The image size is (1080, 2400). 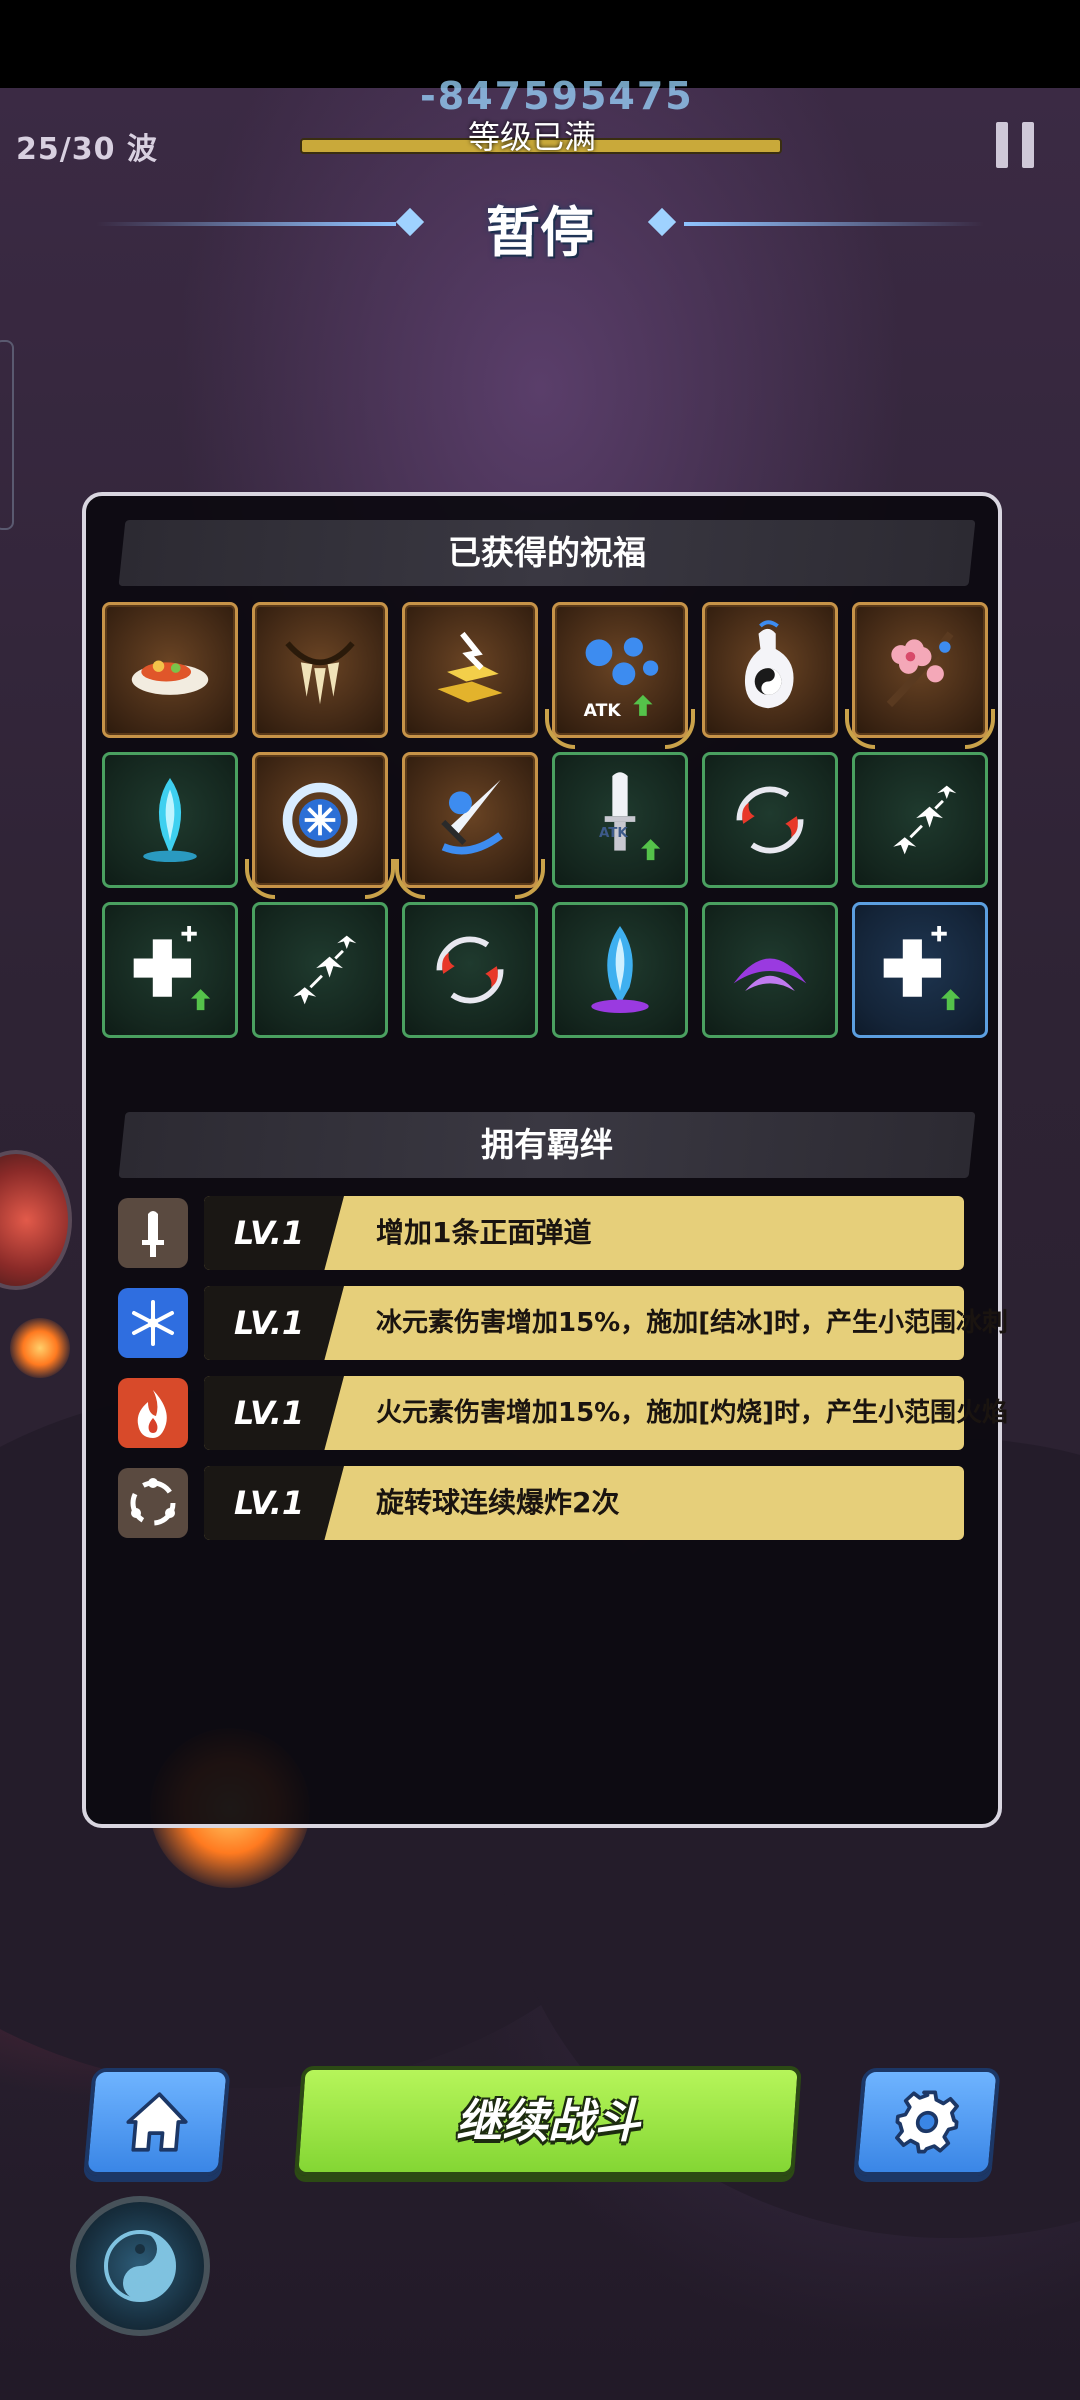 I want to click on home-icon, so click(x=157, y=2122).